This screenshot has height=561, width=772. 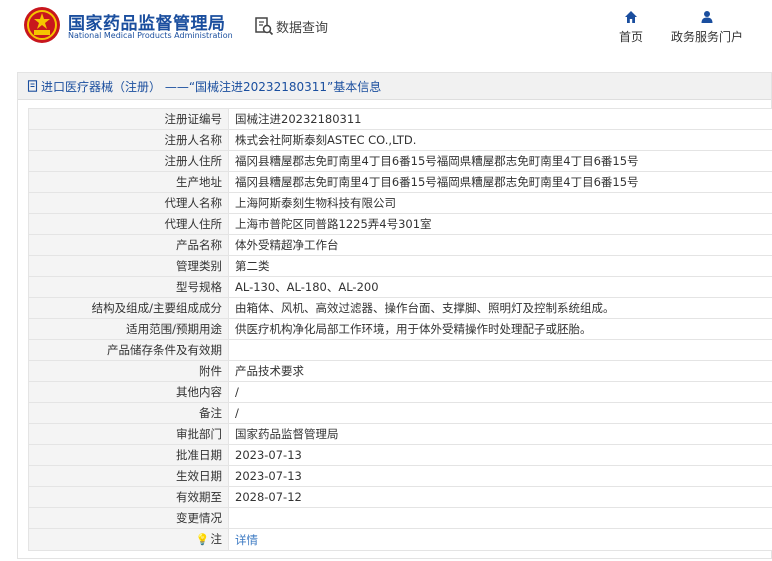 What do you see at coordinates (500, 371) in the screenshot?
I see `row-value: 产品技术要求` at bounding box center [500, 371].